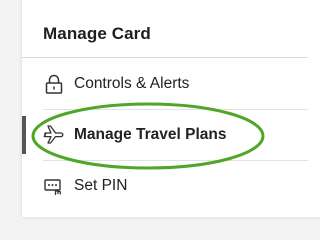  I want to click on menu-item-label: Manage Travel Plans, so click(150, 134).